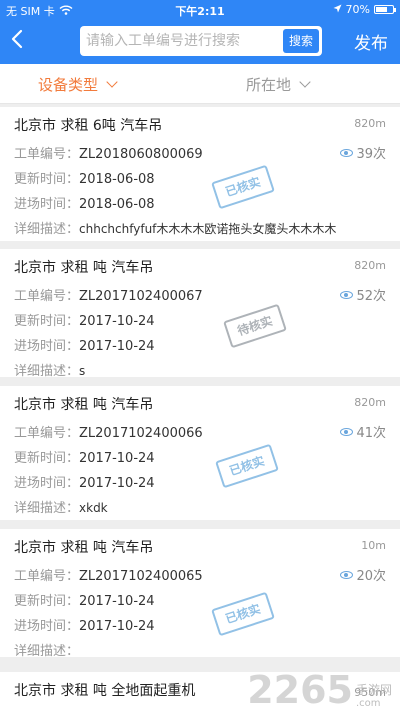  I want to click on view-count: 20次, so click(363, 574).